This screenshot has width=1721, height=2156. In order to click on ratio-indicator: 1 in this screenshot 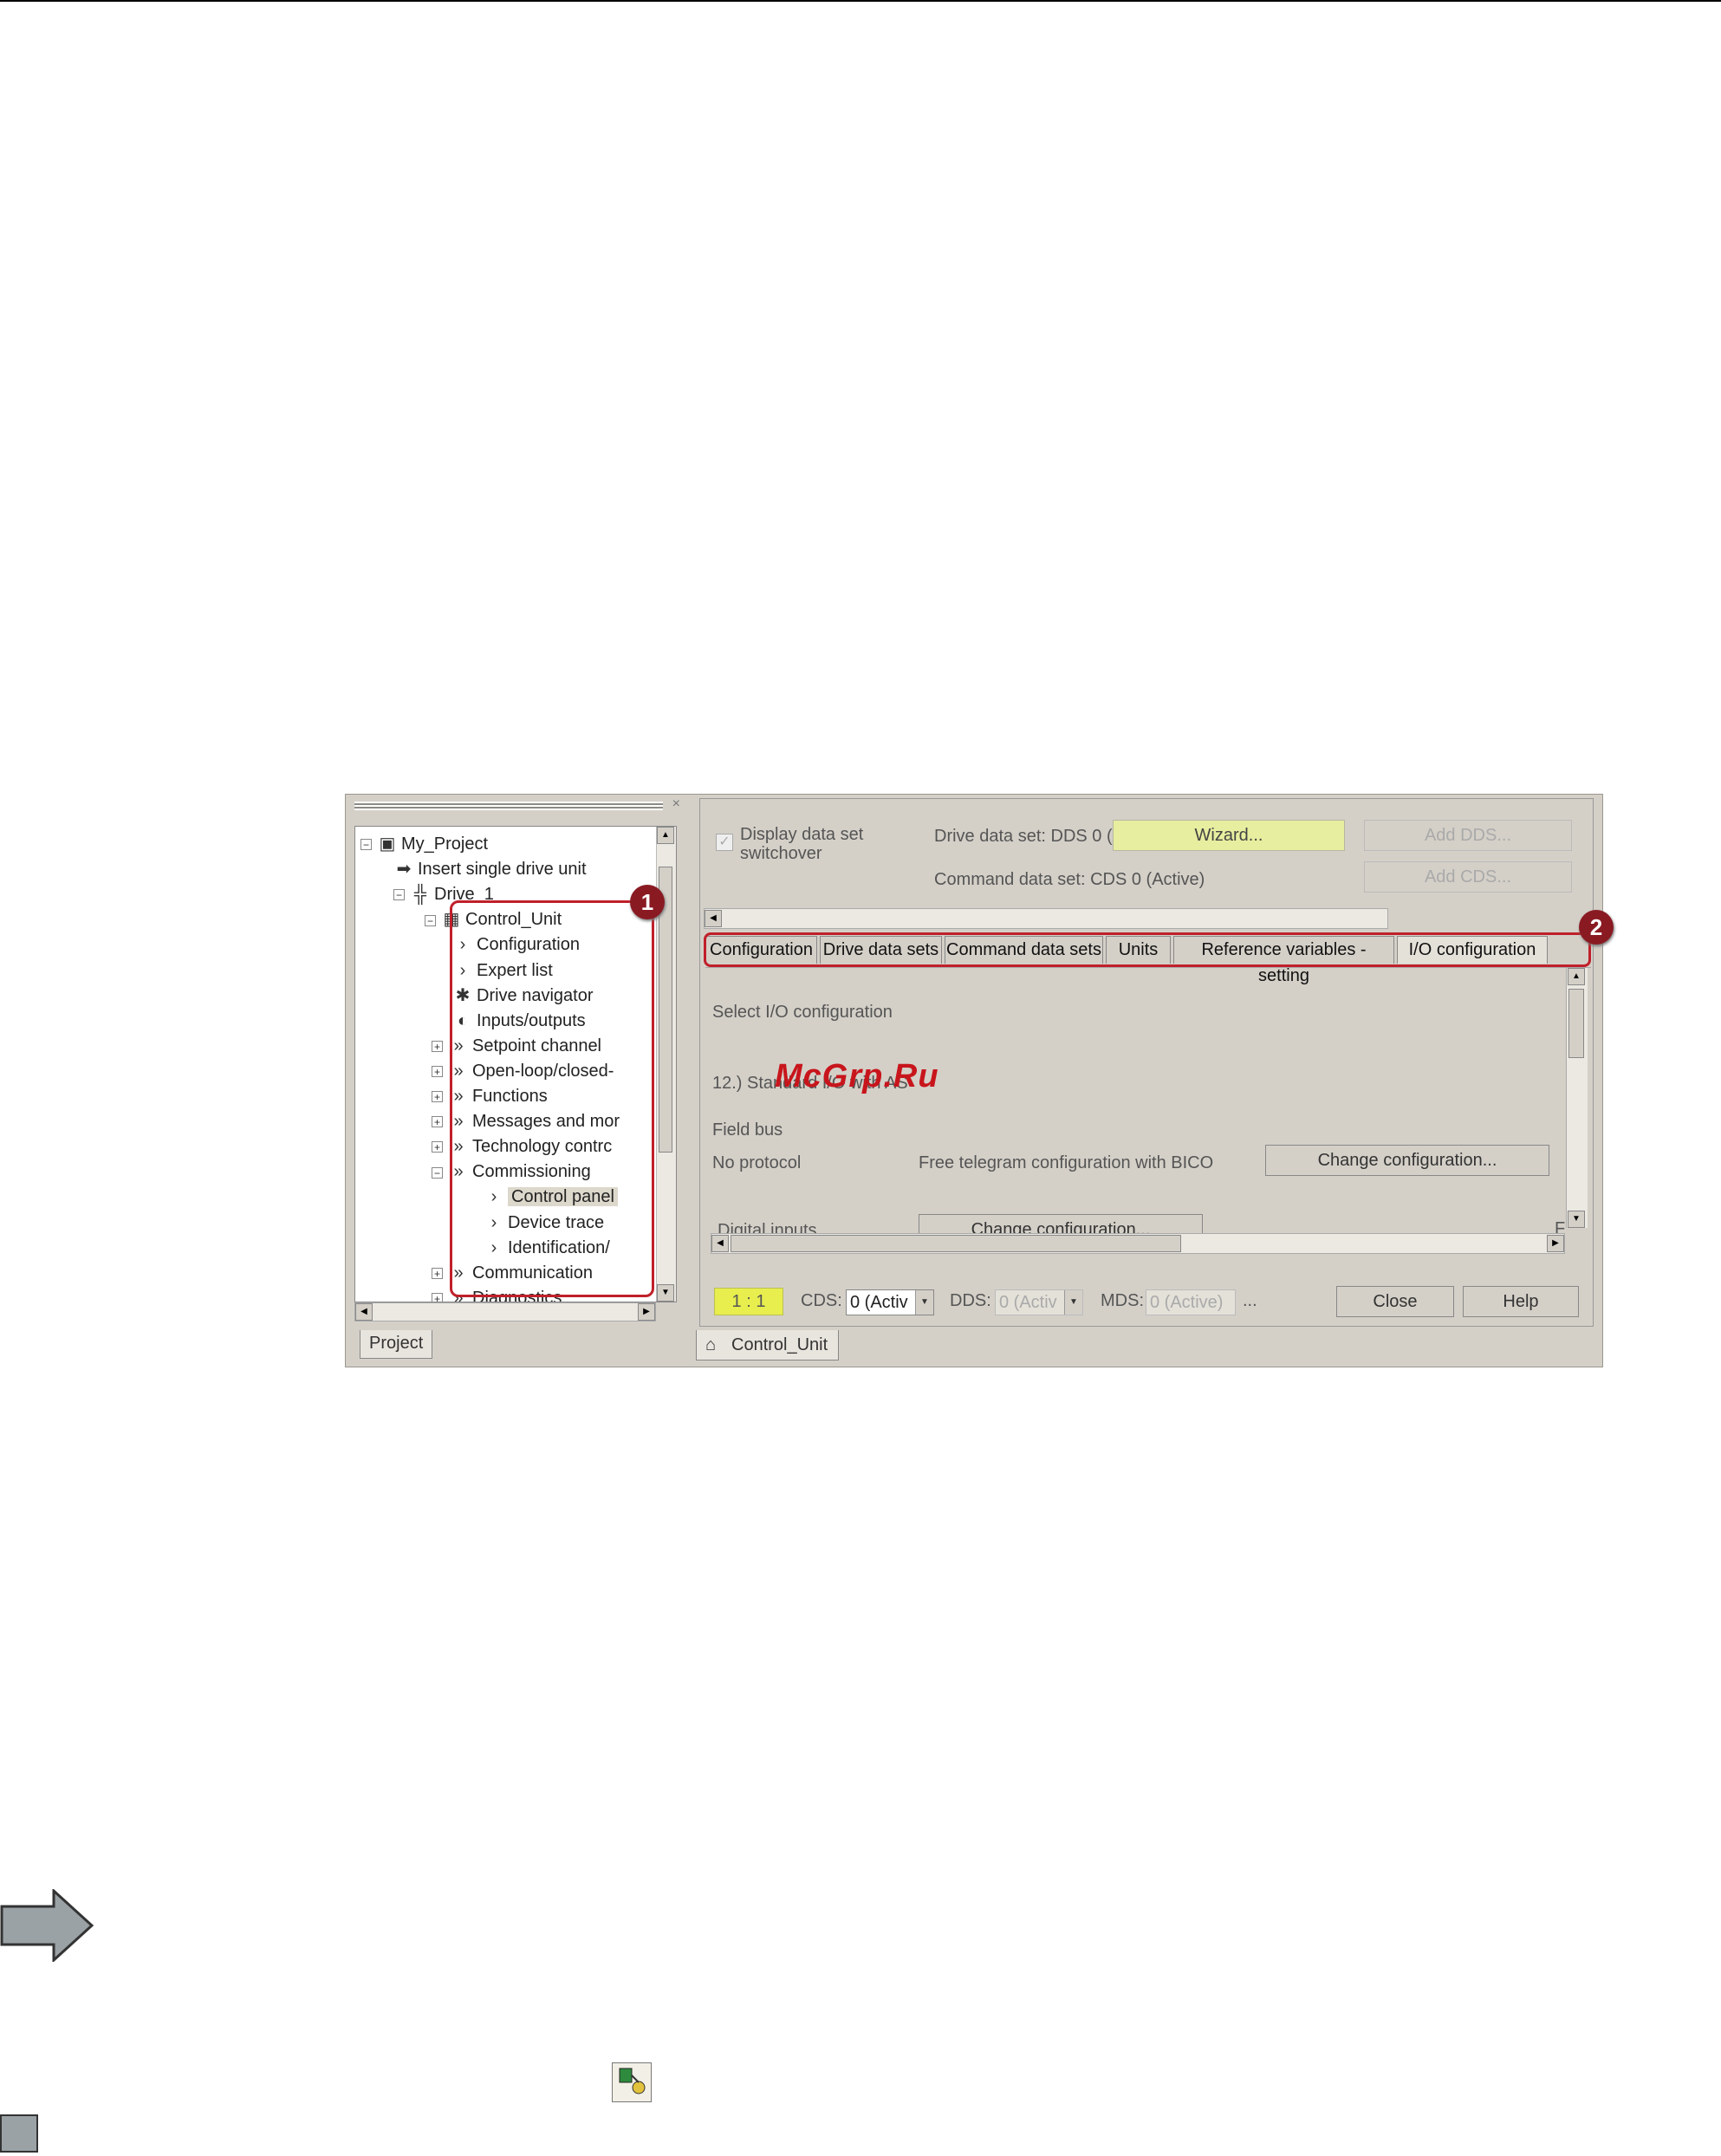, I will do `click(748, 1301)`.